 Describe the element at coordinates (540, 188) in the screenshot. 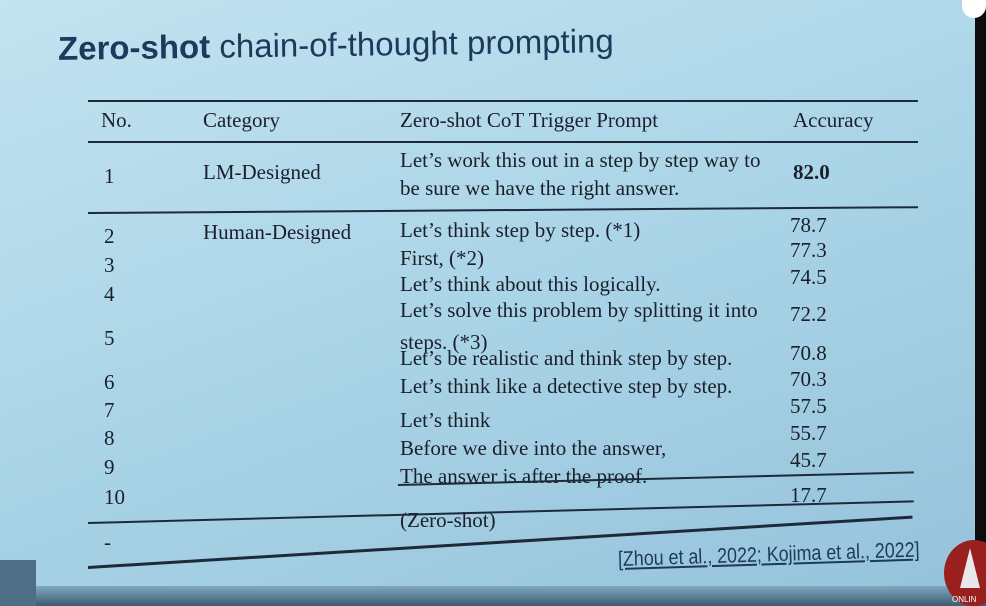

I see `row-1-prompt-line2: be sure we have the right answer.` at that location.